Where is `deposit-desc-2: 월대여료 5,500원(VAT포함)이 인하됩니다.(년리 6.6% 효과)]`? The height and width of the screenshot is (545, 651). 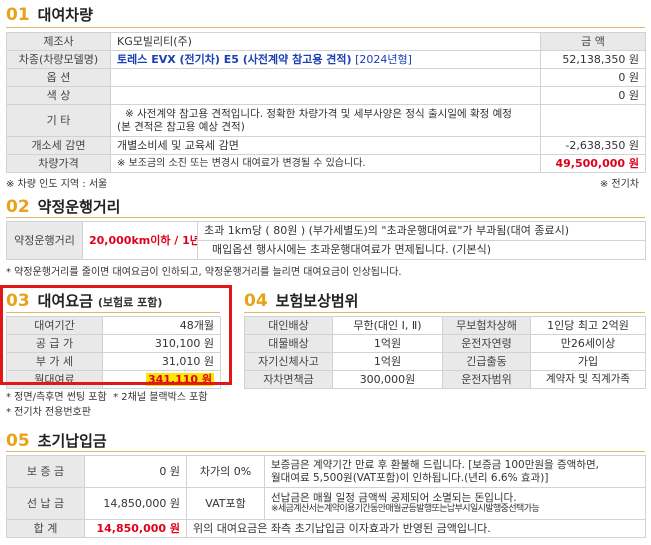
deposit-desc-2: 월대여료 5,500원(VAT포함)이 인하됩니다.(년리 6.6% 효과)] is located at coordinates (410, 477).